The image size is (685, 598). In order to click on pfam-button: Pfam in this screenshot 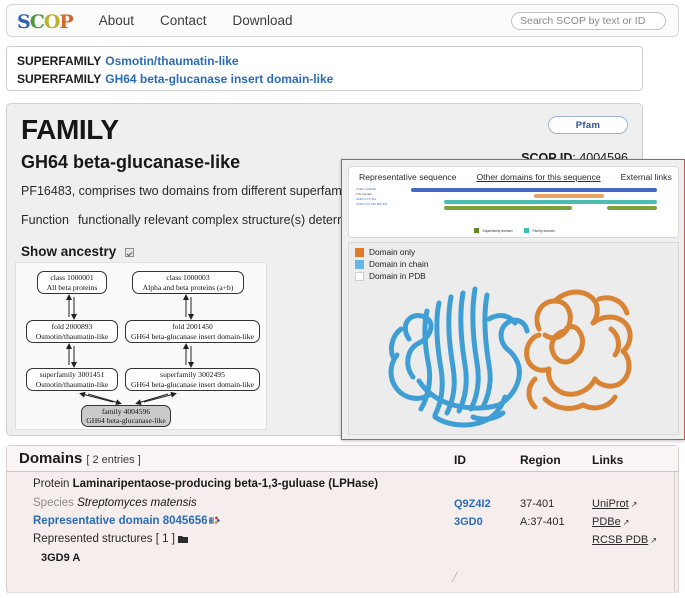, I will do `click(588, 125)`.